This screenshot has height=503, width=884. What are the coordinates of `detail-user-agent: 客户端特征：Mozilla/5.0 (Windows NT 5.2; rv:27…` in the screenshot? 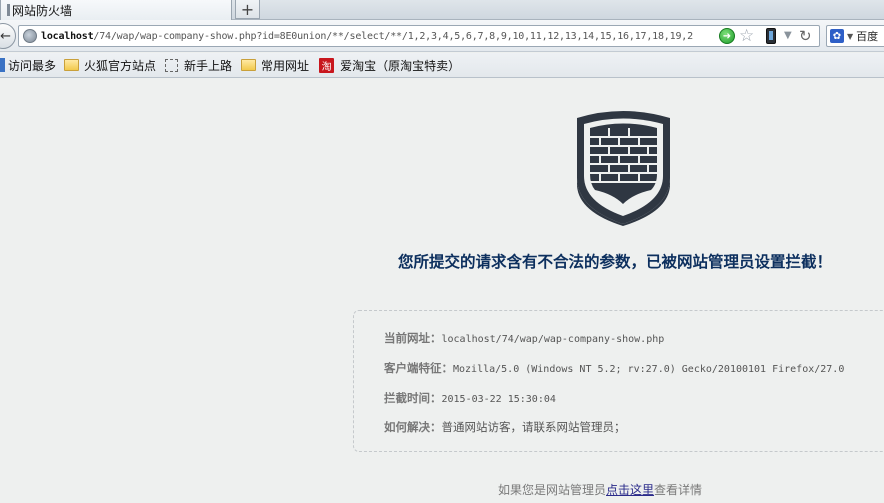 It's located at (614, 368).